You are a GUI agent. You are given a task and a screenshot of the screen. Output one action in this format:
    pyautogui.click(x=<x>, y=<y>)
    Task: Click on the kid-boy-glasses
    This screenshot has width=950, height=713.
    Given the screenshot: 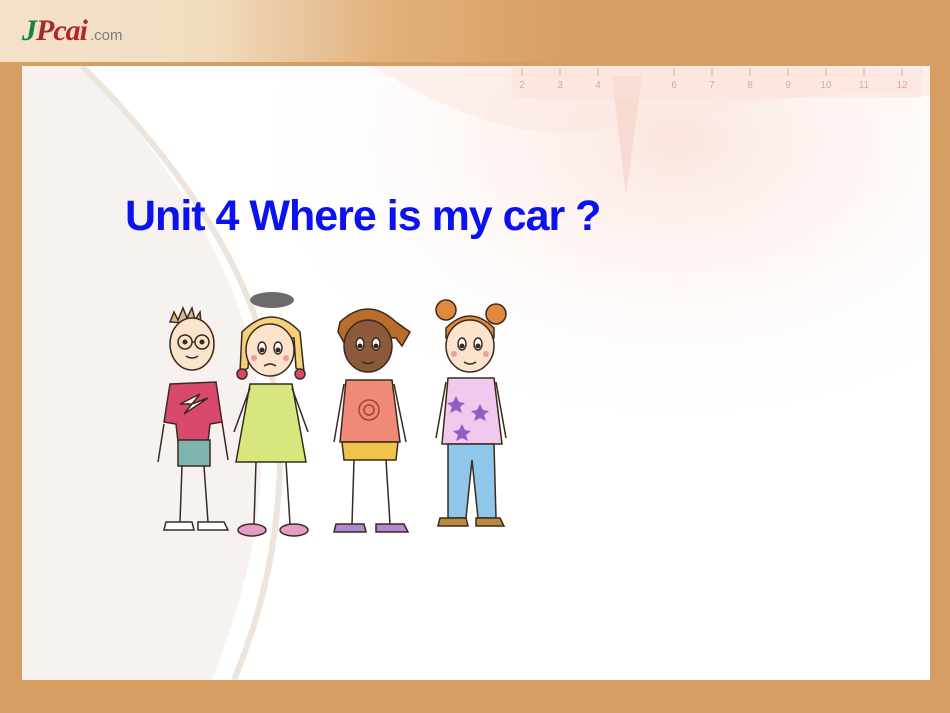 What is the action you would take?
    pyautogui.click(x=193, y=418)
    